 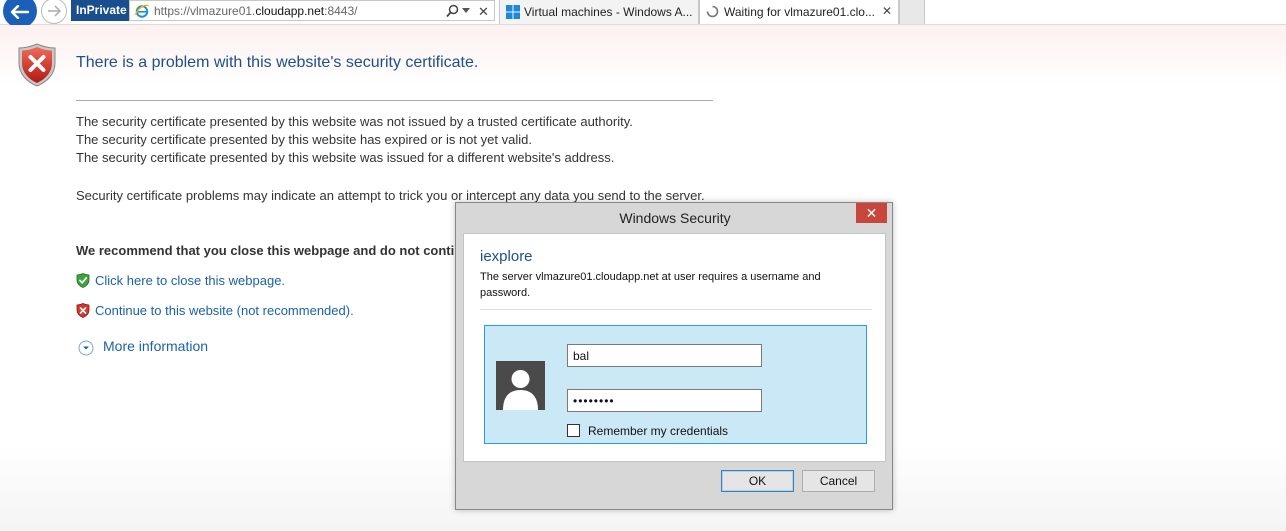 I want to click on inprivate-badge: InPrivate, so click(x=101, y=10).